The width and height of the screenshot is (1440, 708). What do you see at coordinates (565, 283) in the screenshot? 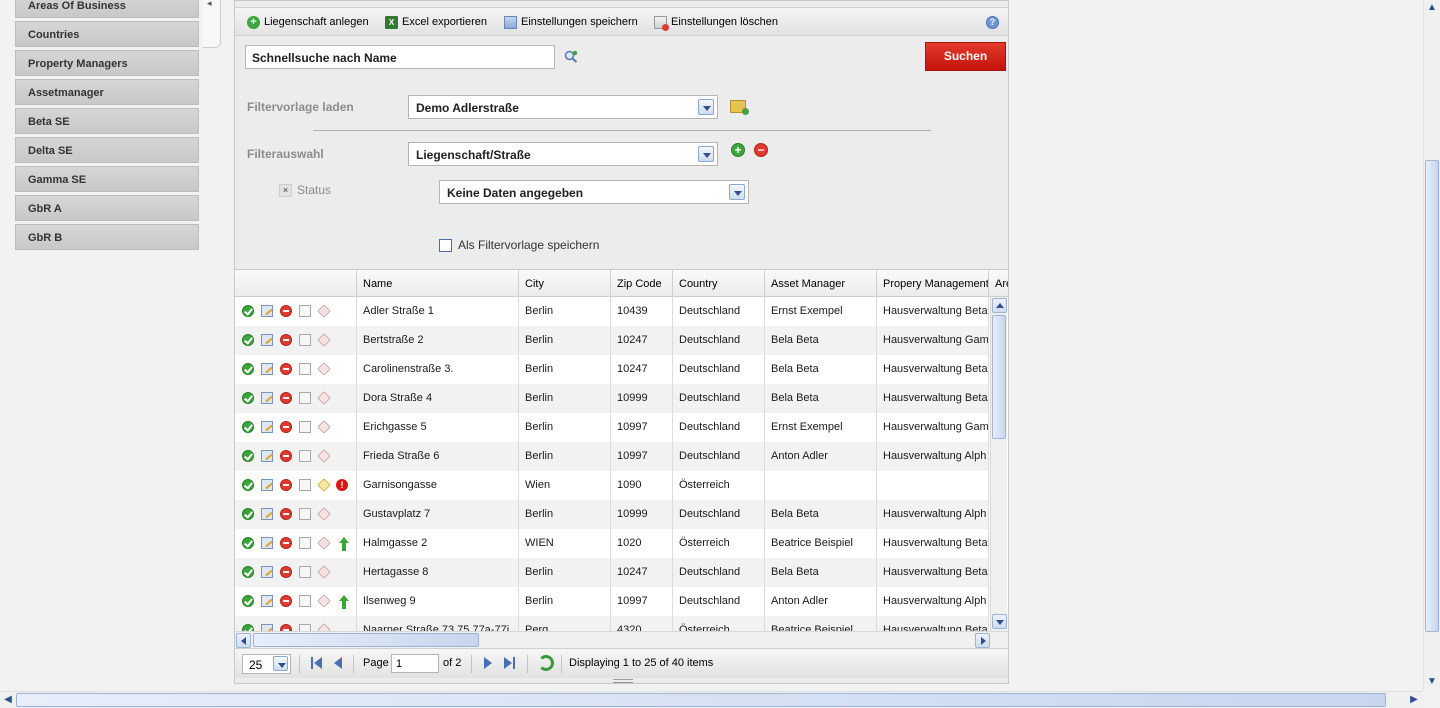
I see `column-header-city: City` at bounding box center [565, 283].